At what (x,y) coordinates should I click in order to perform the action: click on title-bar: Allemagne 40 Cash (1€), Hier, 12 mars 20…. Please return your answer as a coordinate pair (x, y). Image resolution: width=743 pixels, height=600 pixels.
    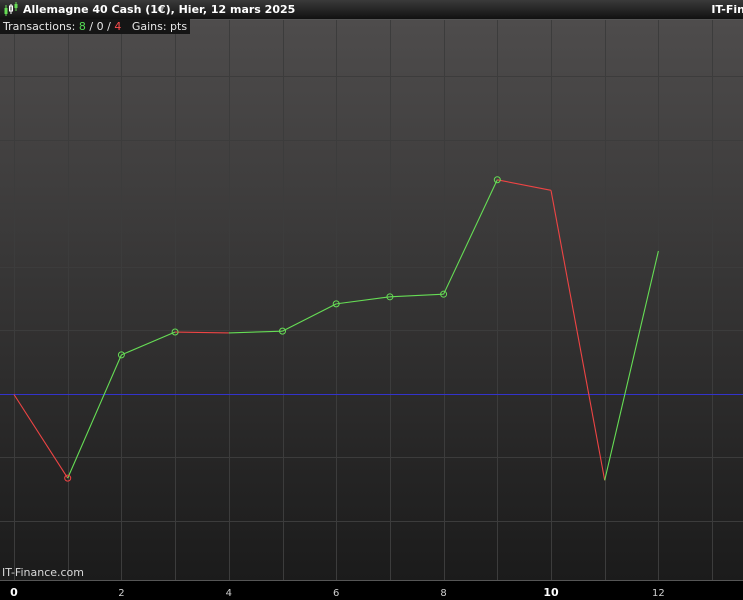
    Looking at the image, I should click on (371, 10).